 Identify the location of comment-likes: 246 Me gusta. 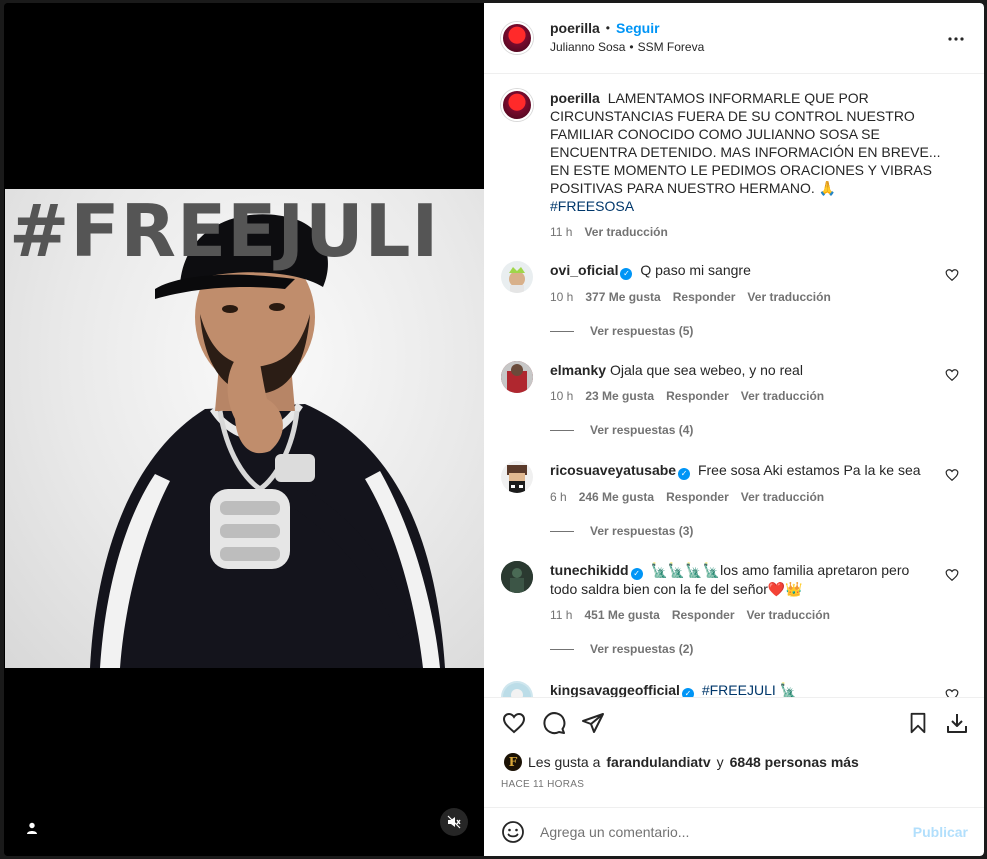
(616, 497).